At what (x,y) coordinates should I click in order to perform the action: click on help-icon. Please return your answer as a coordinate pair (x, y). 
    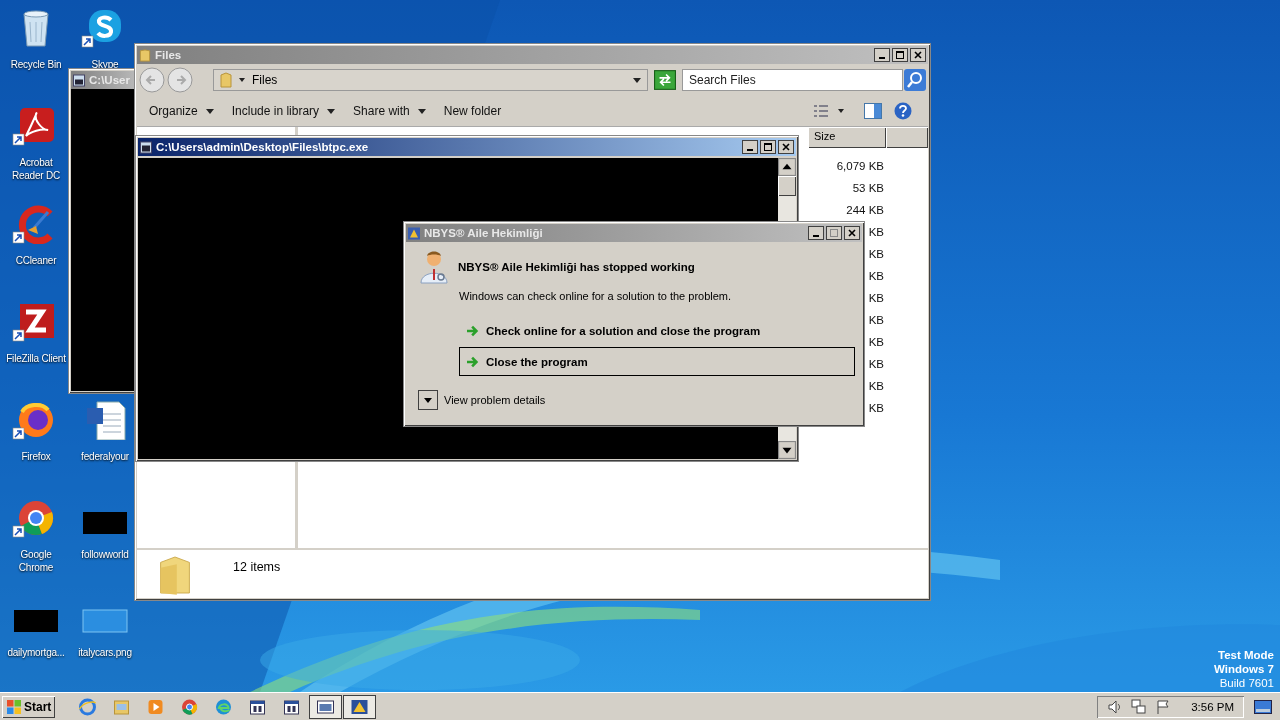
    Looking at the image, I should click on (903, 111).